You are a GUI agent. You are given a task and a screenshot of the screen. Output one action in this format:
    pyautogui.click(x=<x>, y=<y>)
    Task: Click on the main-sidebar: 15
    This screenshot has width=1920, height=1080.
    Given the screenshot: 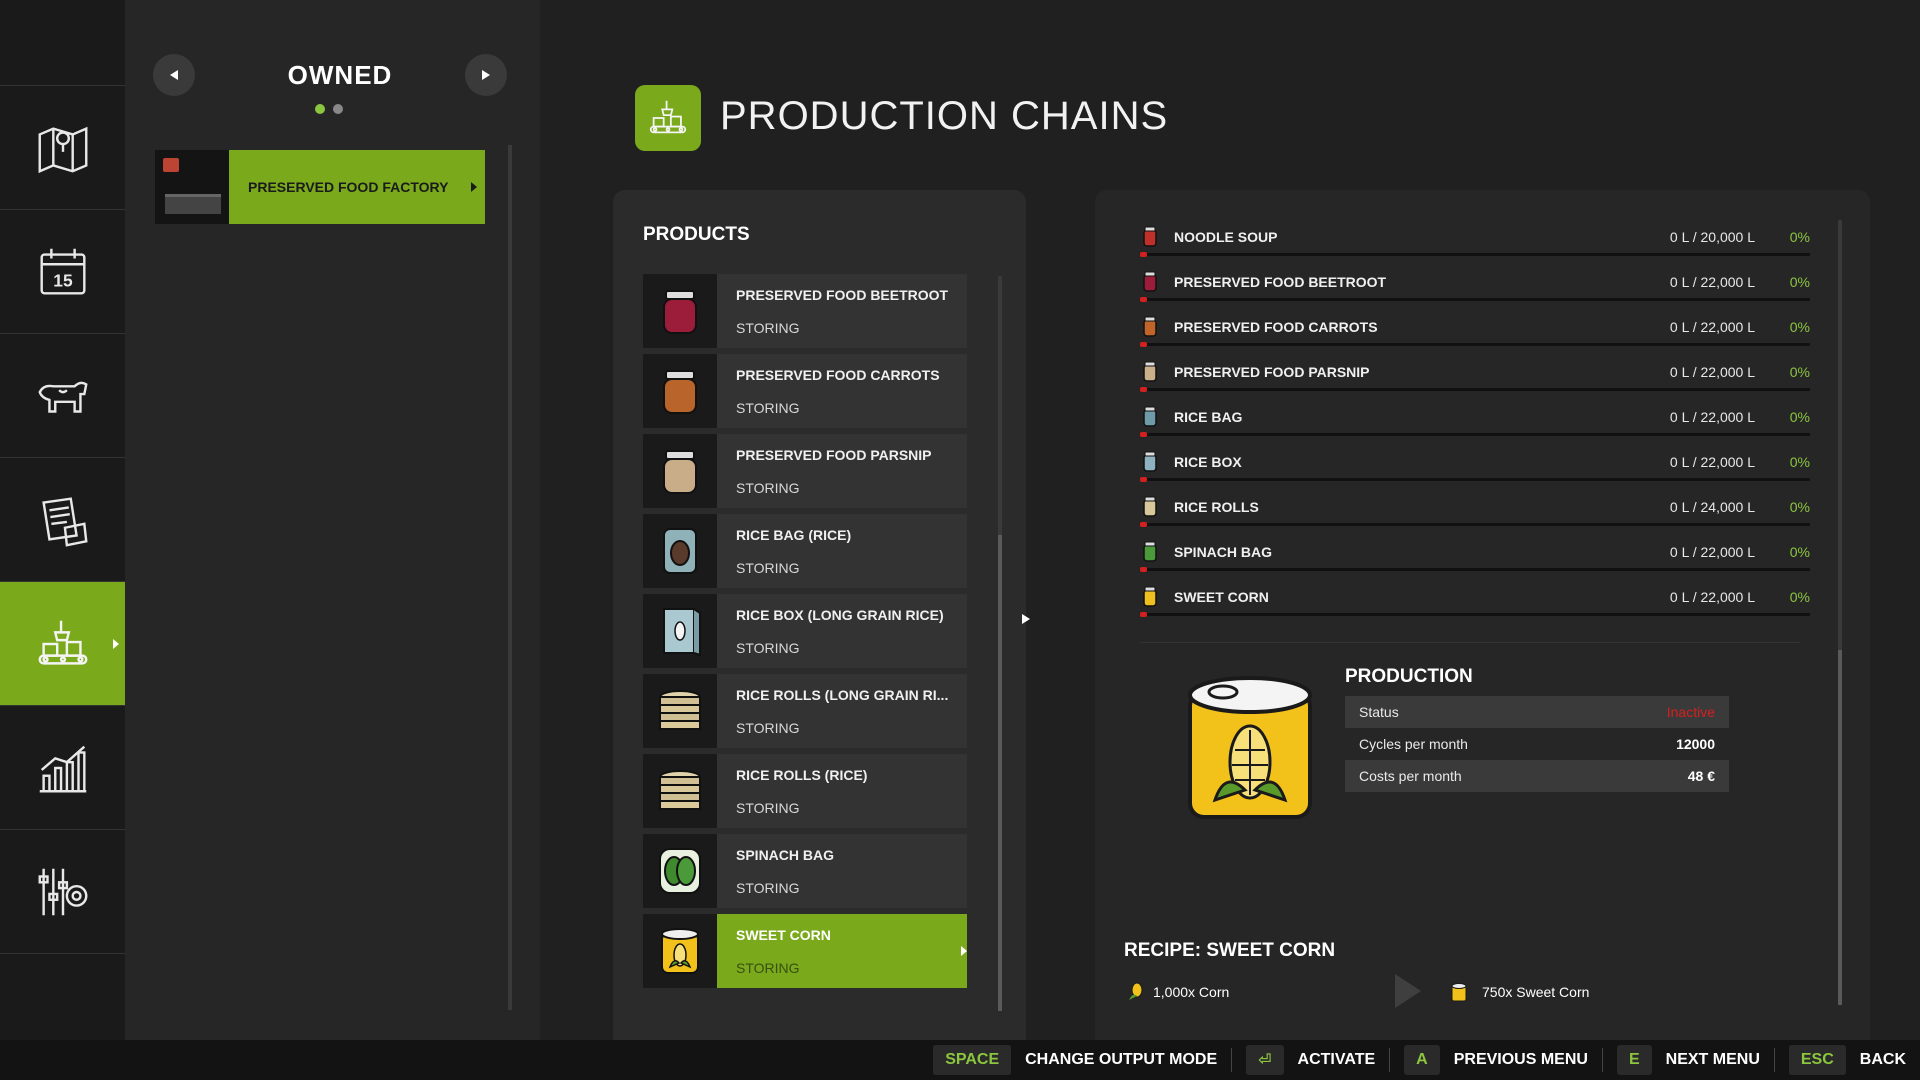 What is the action you would take?
    pyautogui.click(x=67, y=520)
    